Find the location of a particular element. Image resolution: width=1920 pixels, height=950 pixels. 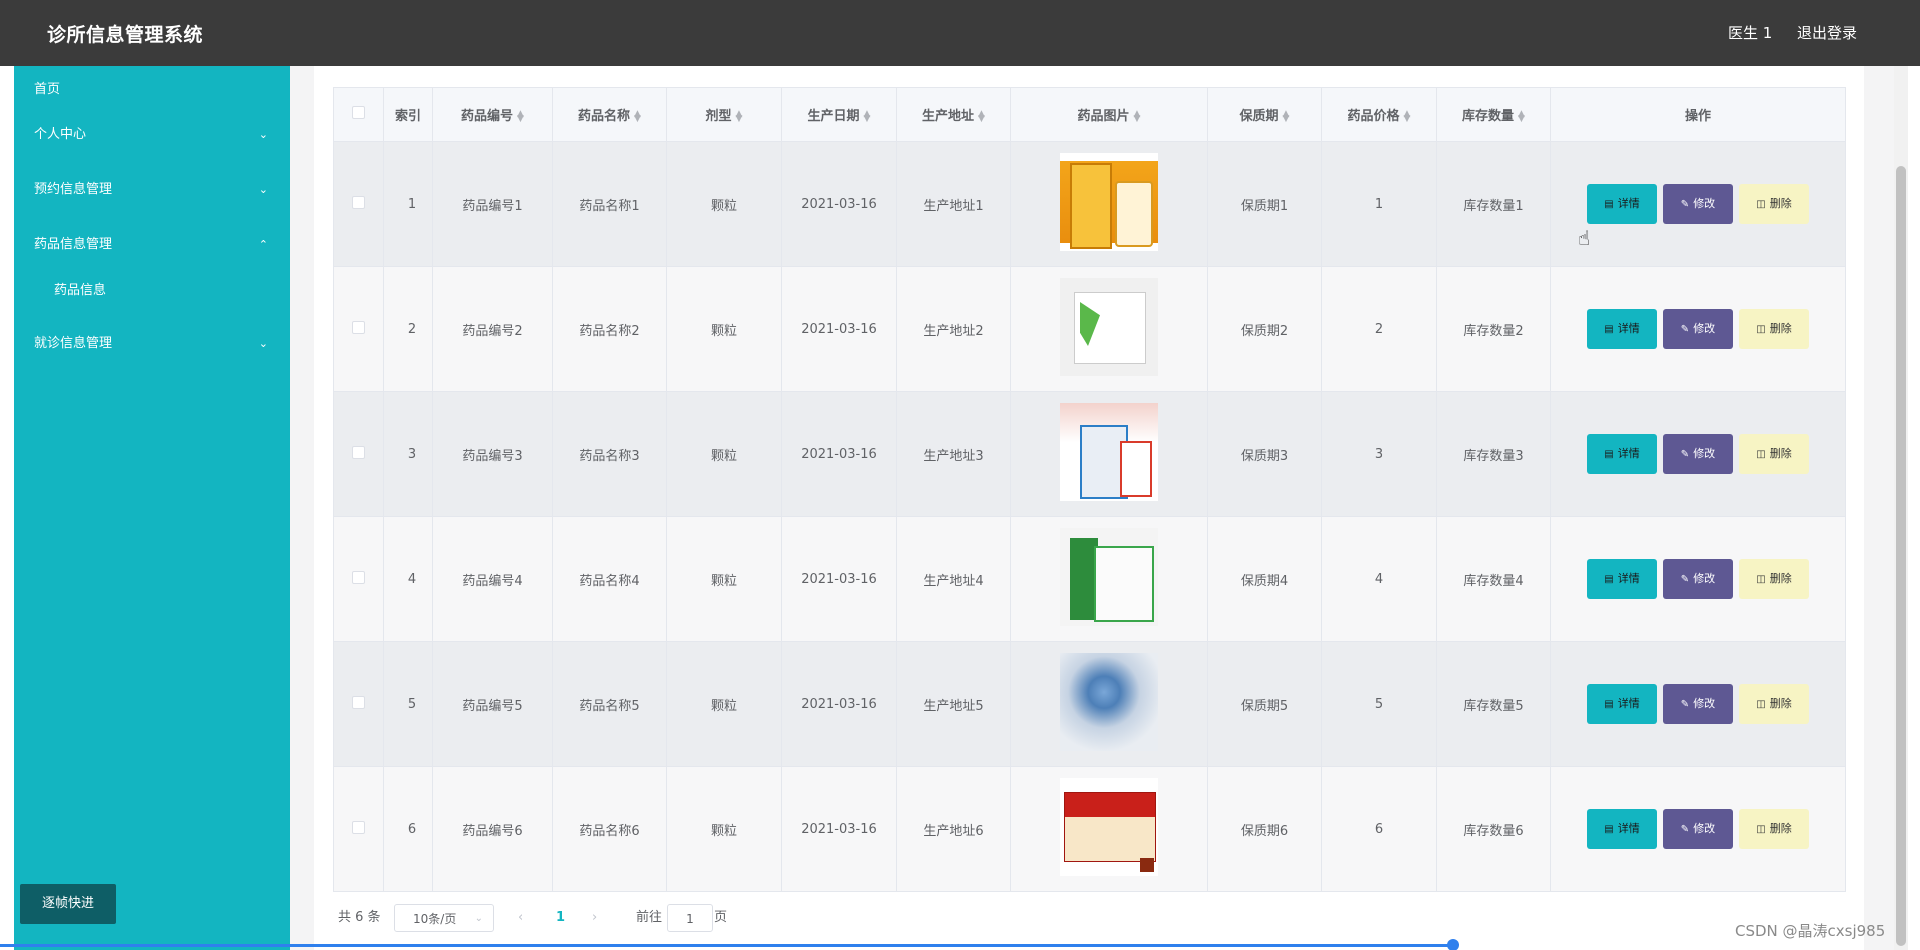

cell-index: 5 is located at coordinates (408, 704).